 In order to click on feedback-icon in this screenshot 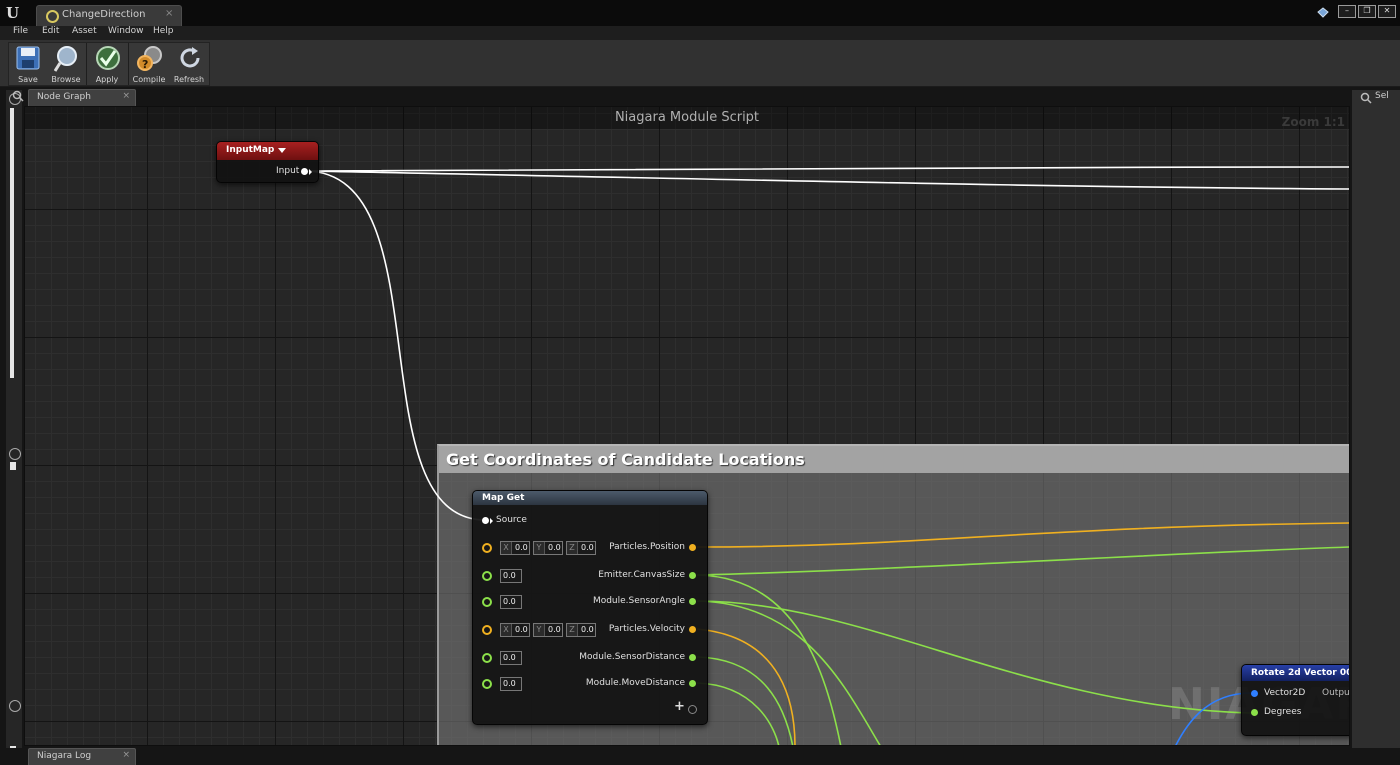, I will do `click(1323, 13)`.